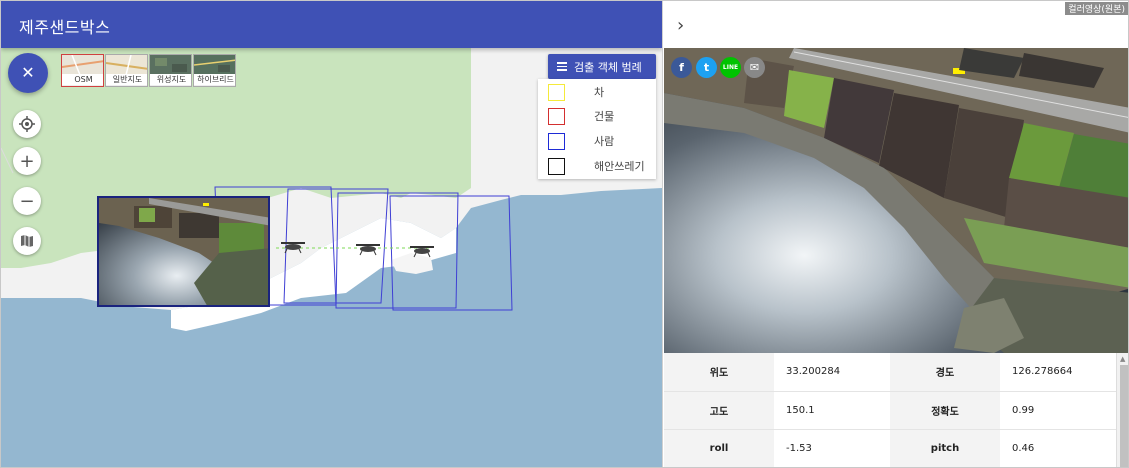  I want to click on line-share-button: LINE, so click(730, 67).